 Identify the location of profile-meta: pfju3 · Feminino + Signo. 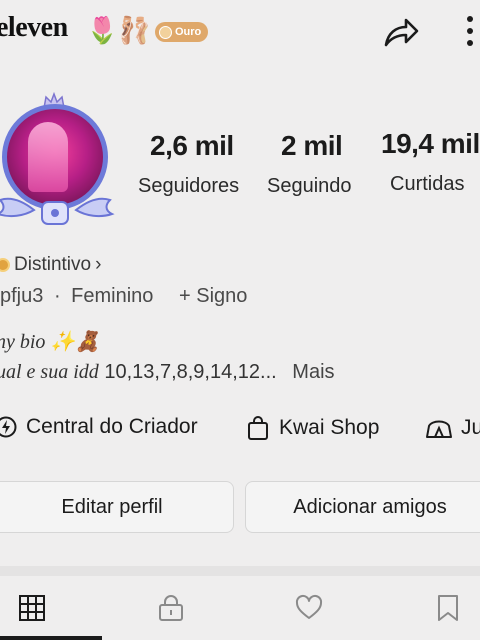
(123, 296).